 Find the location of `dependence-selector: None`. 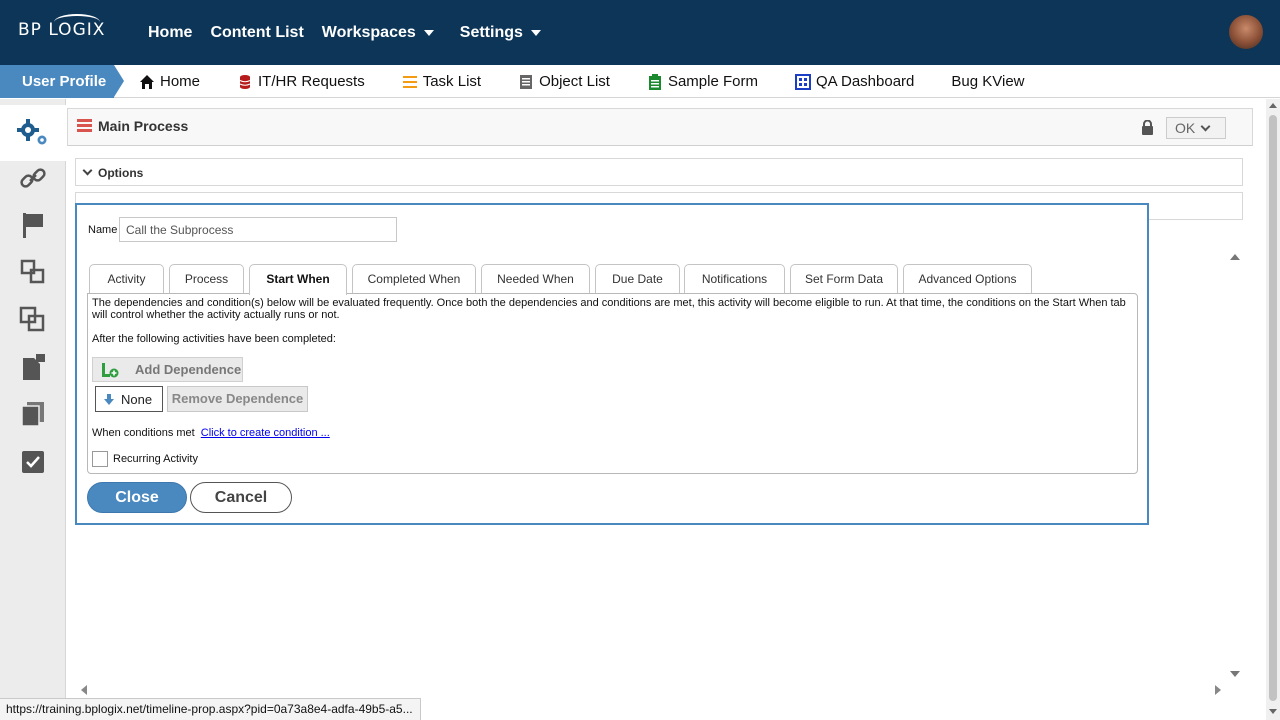

dependence-selector: None is located at coordinates (129, 399).